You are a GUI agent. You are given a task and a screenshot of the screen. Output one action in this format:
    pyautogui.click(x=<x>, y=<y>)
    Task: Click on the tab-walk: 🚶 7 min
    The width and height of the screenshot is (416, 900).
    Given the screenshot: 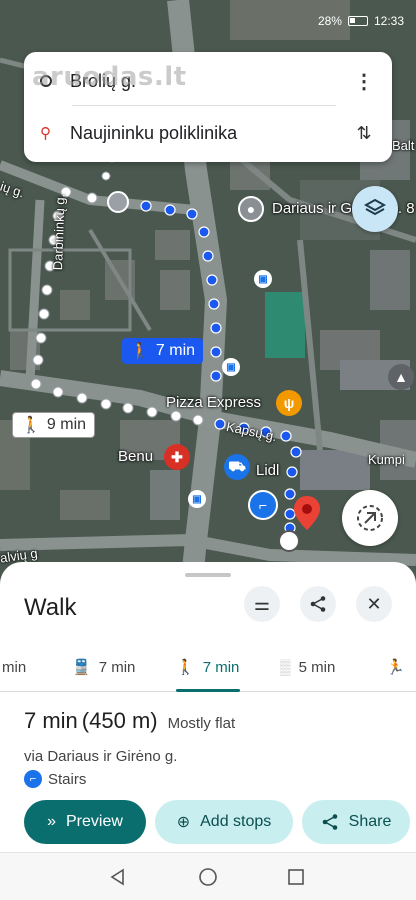 What is the action you would take?
    pyautogui.click(x=207, y=667)
    